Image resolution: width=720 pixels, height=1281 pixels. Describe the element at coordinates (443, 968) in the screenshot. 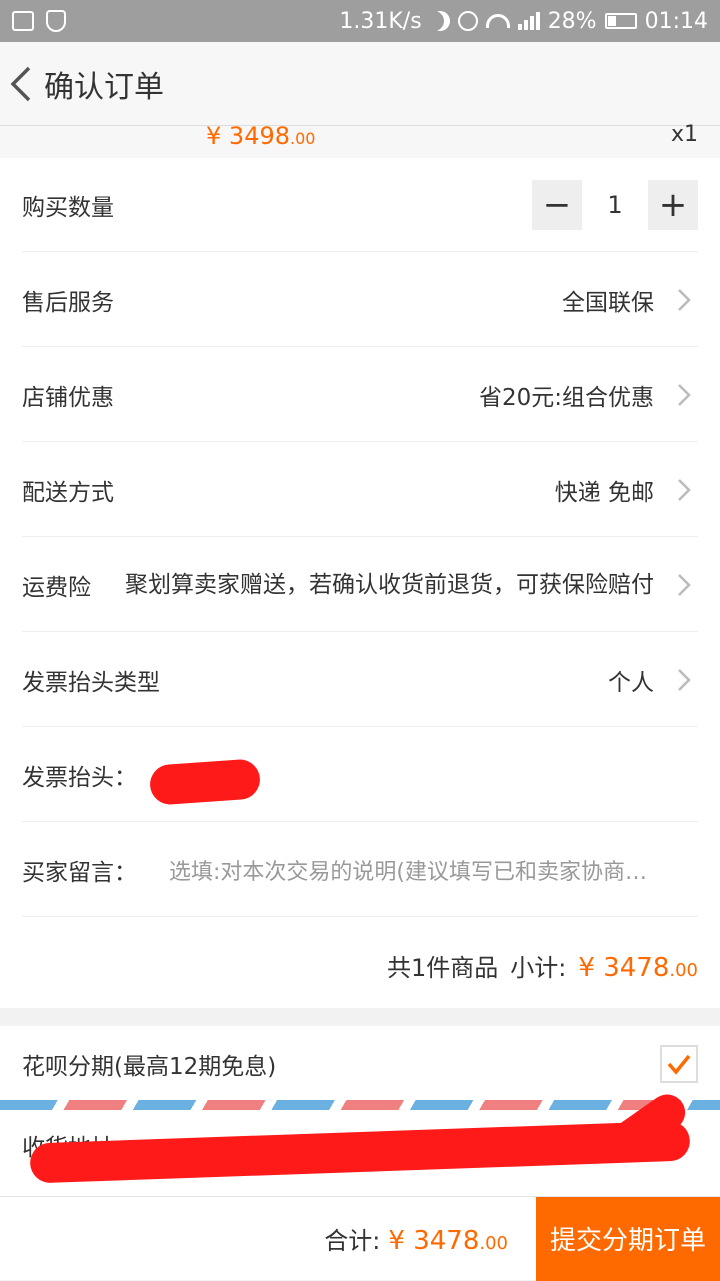

I see `item-count: 共1件商品` at that location.